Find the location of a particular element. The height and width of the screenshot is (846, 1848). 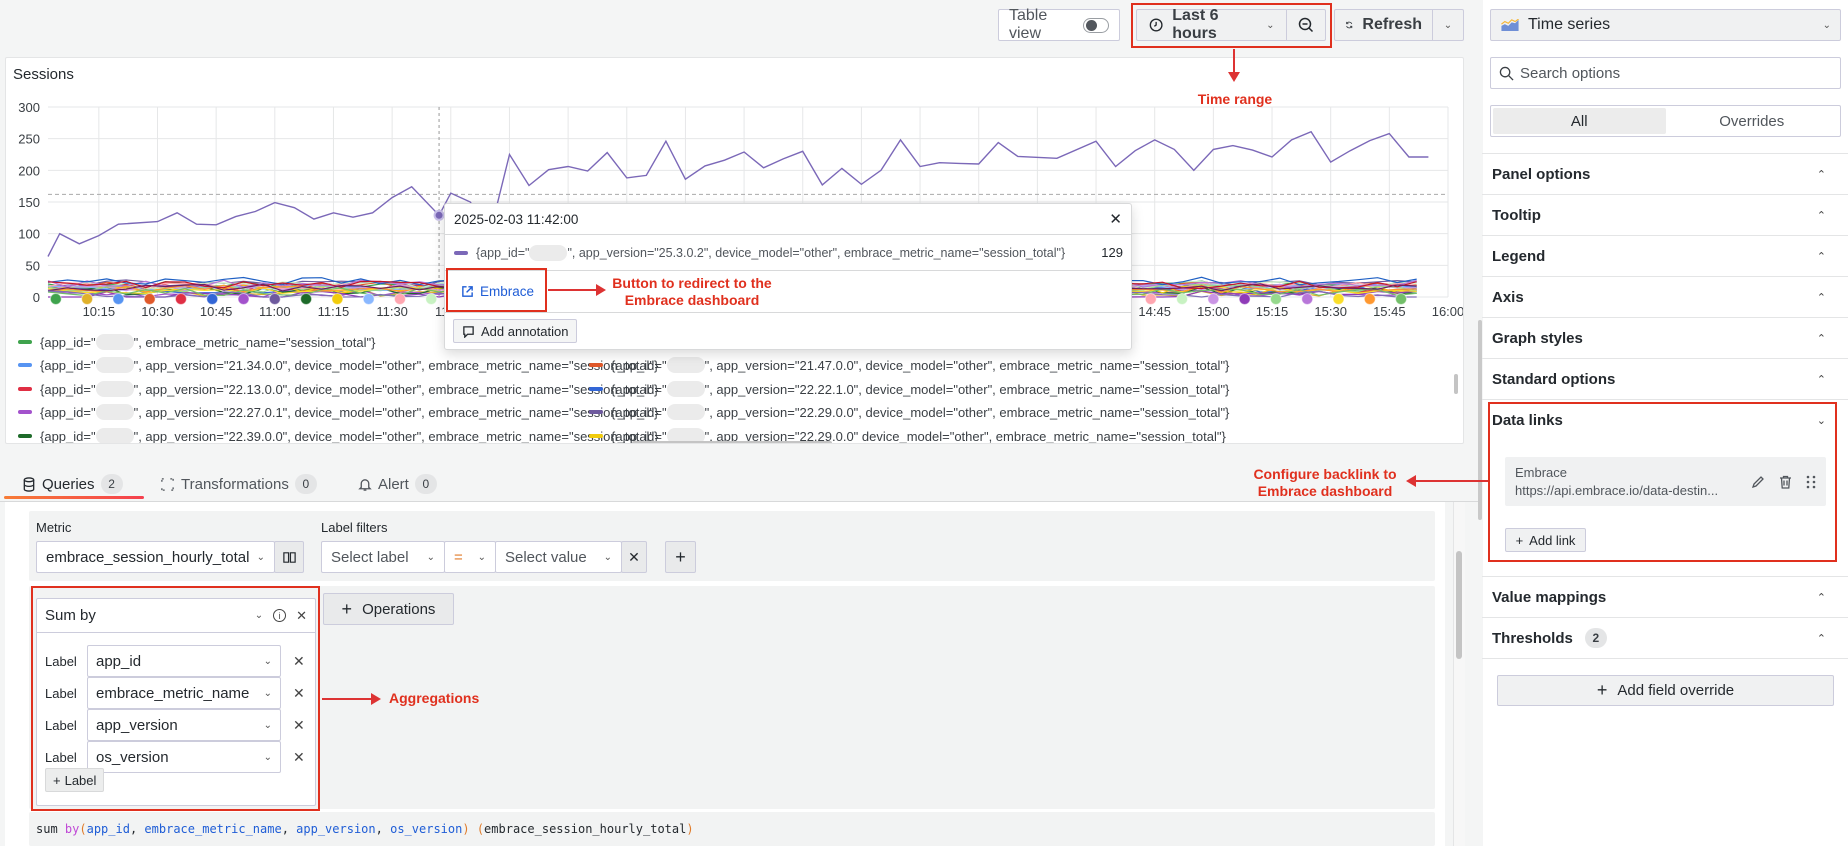

select-label-dropdown: Select label ⌄ is located at coordinates (383, 557).